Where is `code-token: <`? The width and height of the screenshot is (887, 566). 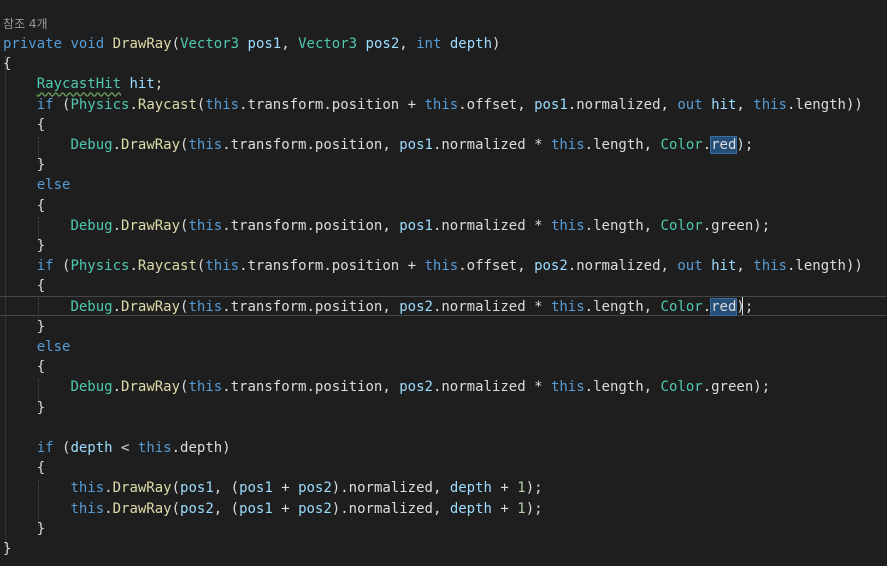
code-token: < is located at coordinates (125, 448).